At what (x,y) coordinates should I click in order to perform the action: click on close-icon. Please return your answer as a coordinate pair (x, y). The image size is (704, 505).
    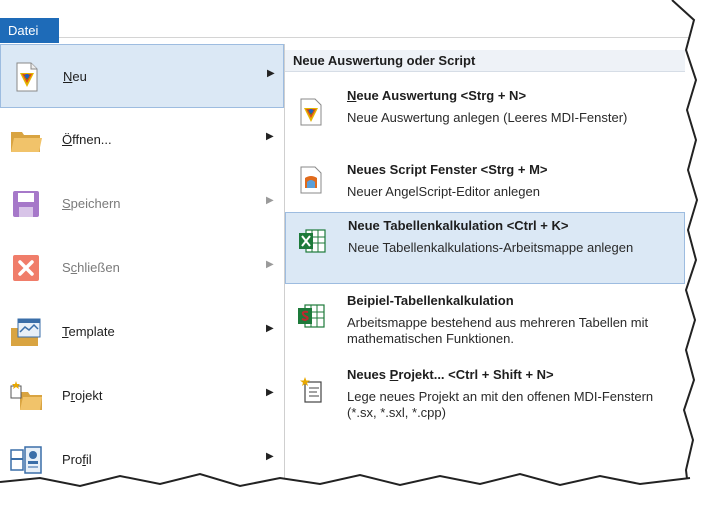
    Looking at the image, I should click on (26, 268).